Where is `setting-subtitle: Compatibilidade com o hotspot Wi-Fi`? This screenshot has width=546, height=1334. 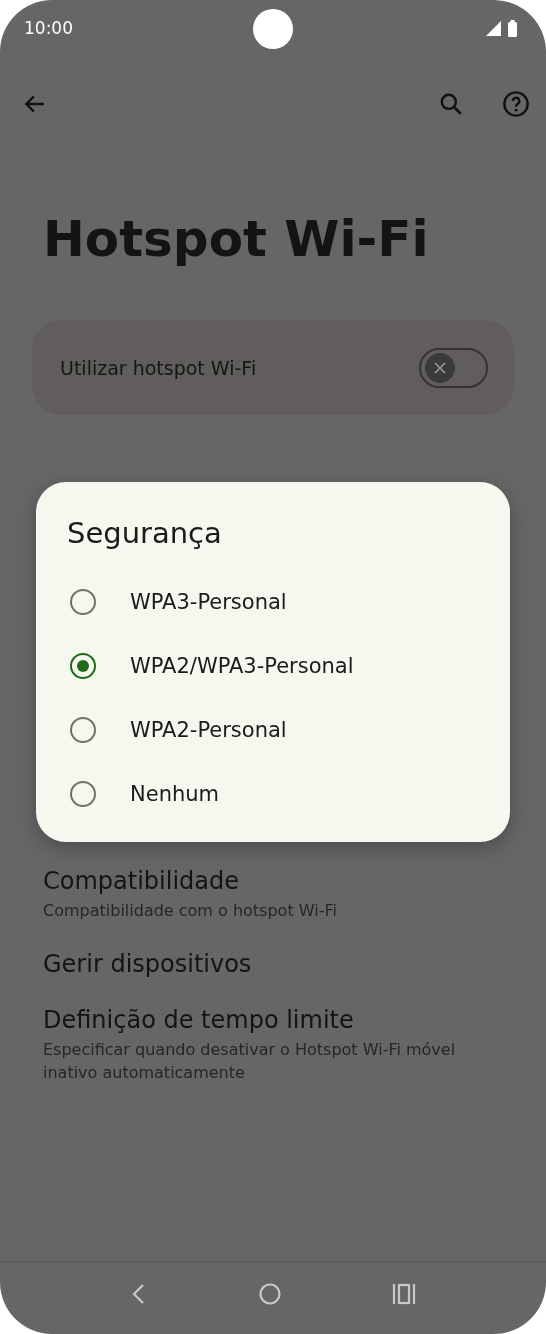 setting-subtitle: Compatibilidade com o hotspot Wi-Fi is located at coordinates (190, 911).